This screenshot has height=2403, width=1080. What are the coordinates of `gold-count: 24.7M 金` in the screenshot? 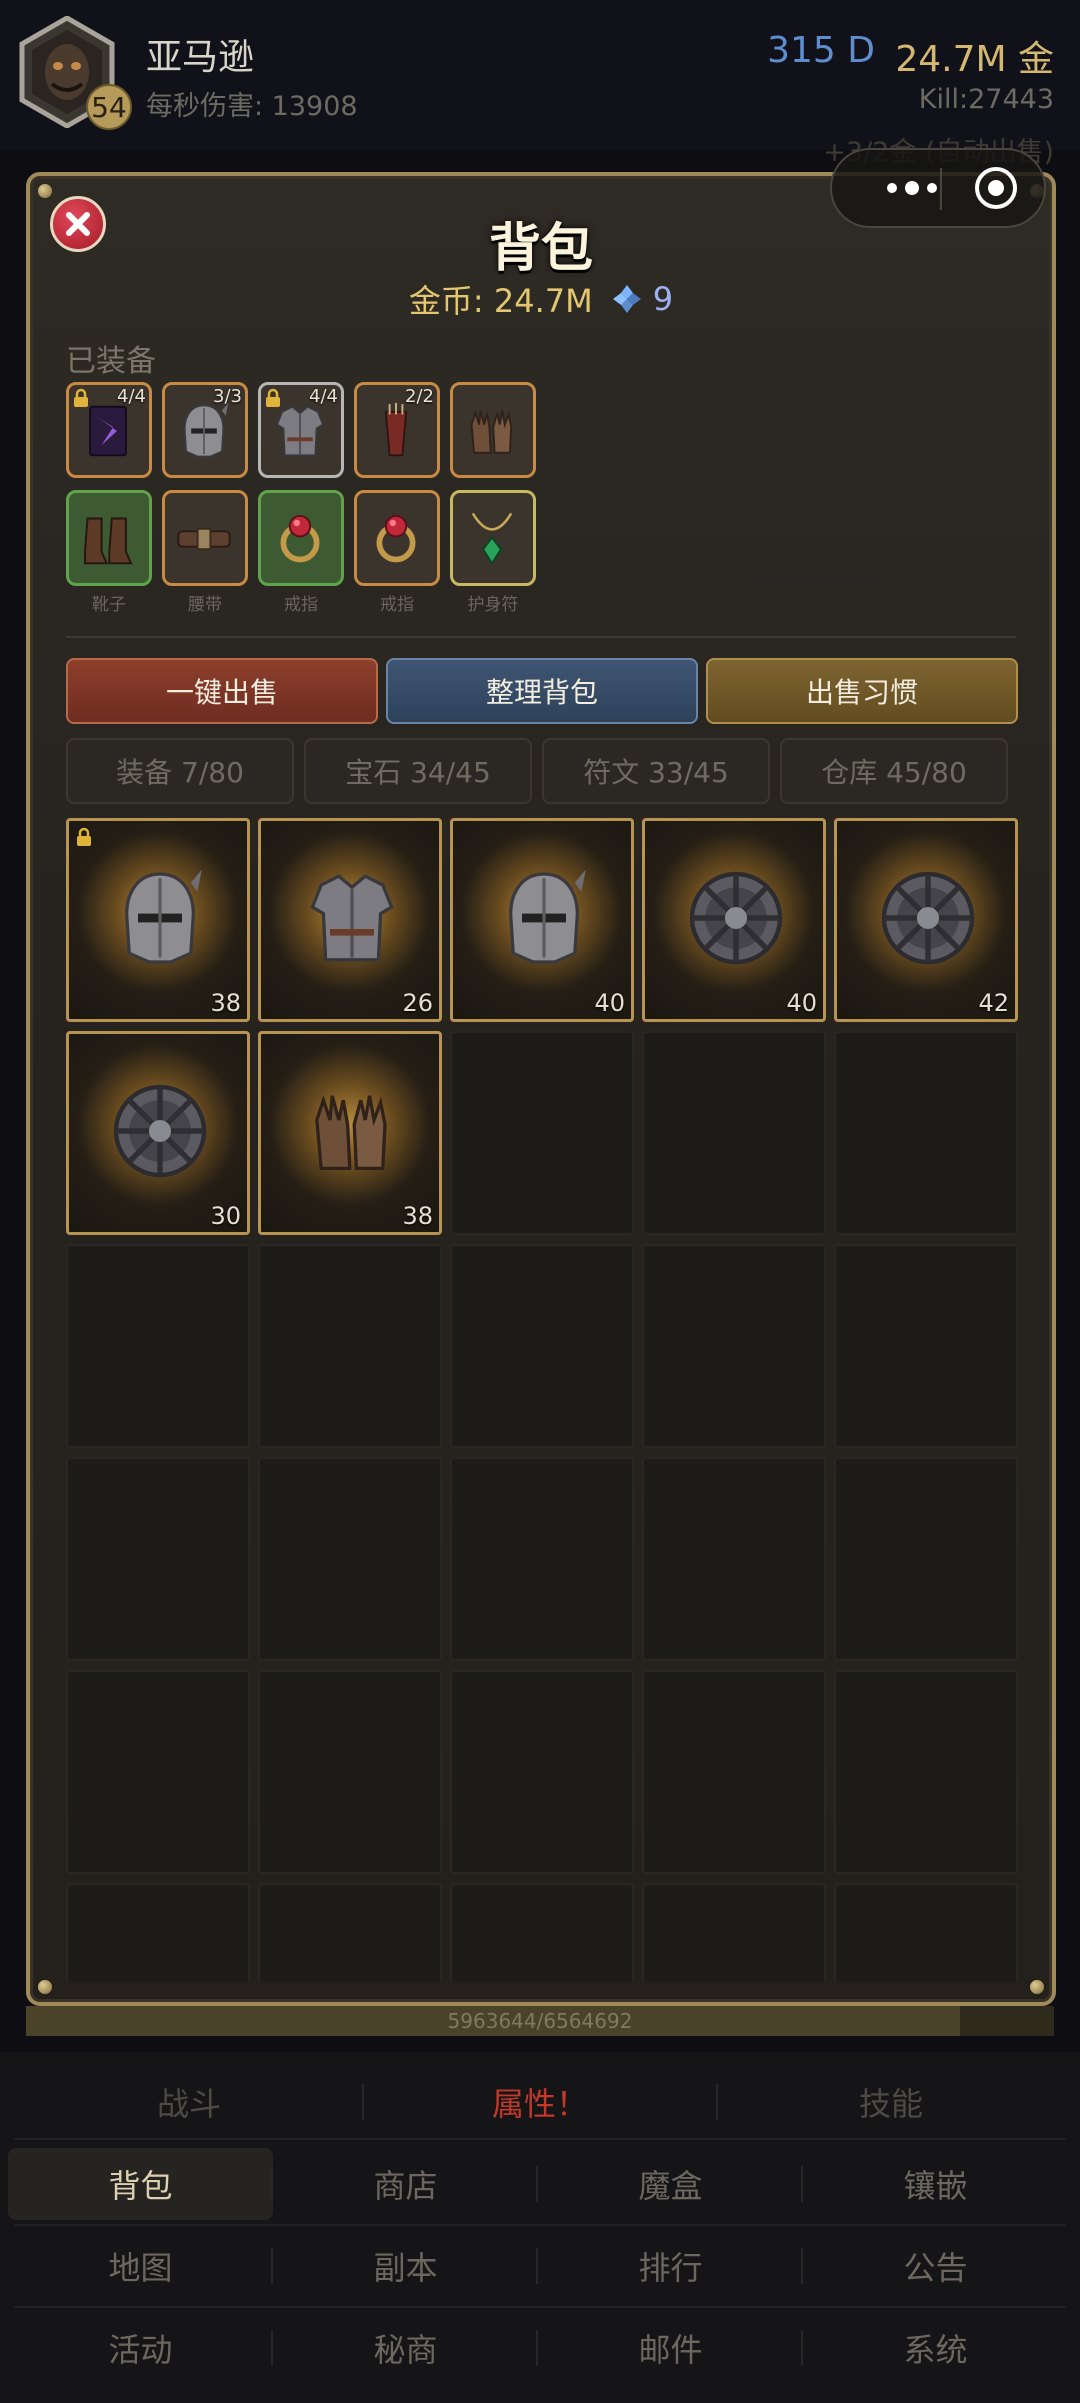 It's located at (974, 59).